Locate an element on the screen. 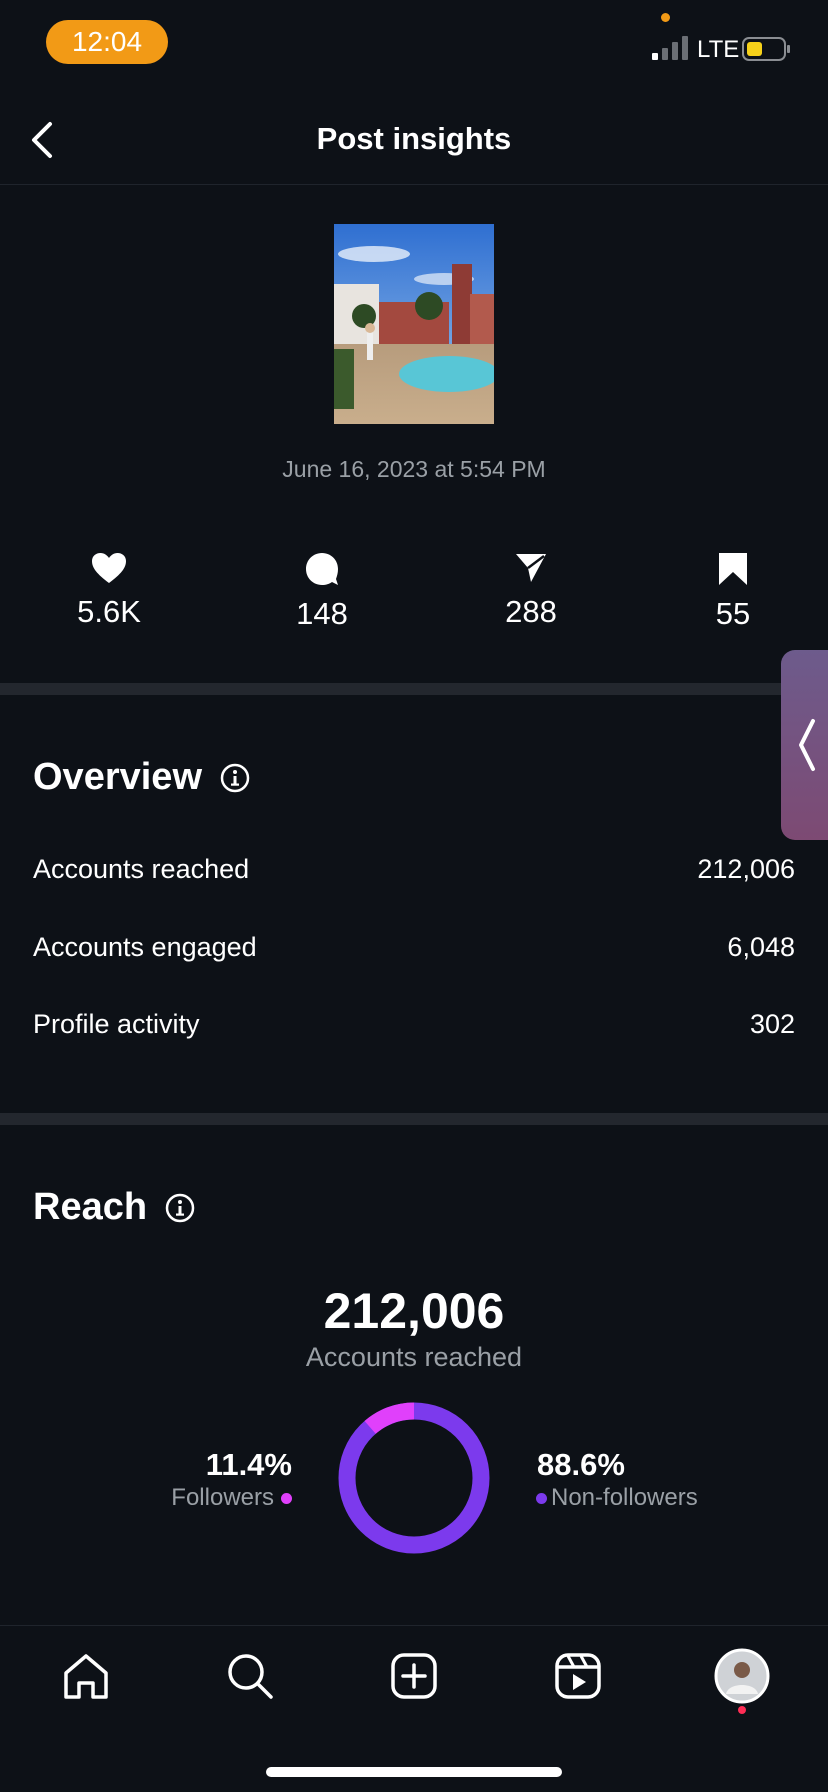  saves-count: 55 is located at coordinates (733, 613).